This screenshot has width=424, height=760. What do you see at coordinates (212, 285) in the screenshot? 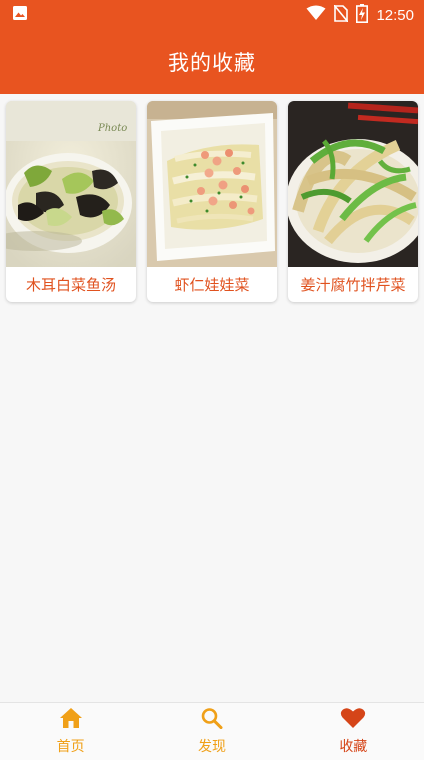
I see `favorite-card-title: 虾仁娃娃菜` at bounding box center [212, 285].